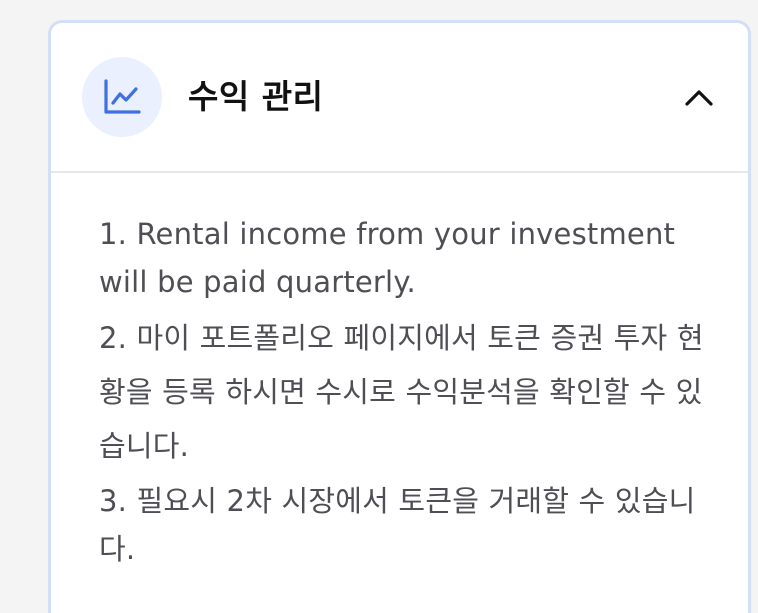  I want to click on panel-title: 수익 관리, so click(256, 96).